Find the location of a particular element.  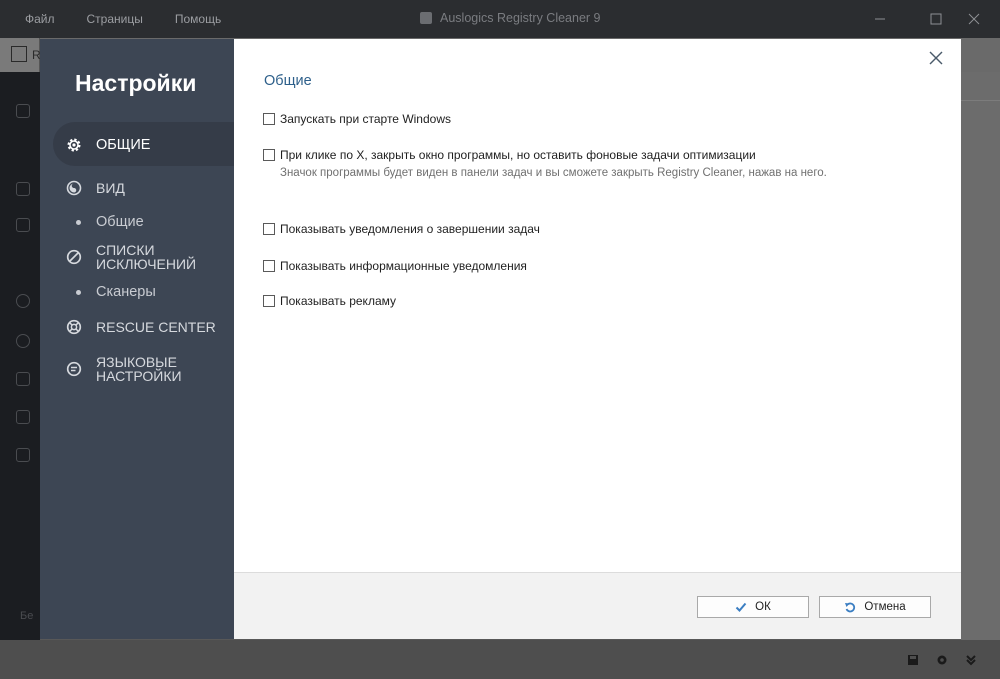

show-ads-checkbox is located at coordinates (269, 301).